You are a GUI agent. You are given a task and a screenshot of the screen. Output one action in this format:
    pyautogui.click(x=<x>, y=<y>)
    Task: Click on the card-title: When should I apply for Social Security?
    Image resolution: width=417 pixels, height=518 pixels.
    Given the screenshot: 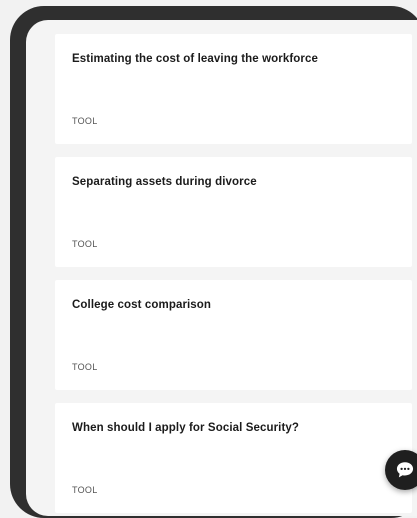 What is the action you would take?
    pyautogui.click(x=186, y=428)
    